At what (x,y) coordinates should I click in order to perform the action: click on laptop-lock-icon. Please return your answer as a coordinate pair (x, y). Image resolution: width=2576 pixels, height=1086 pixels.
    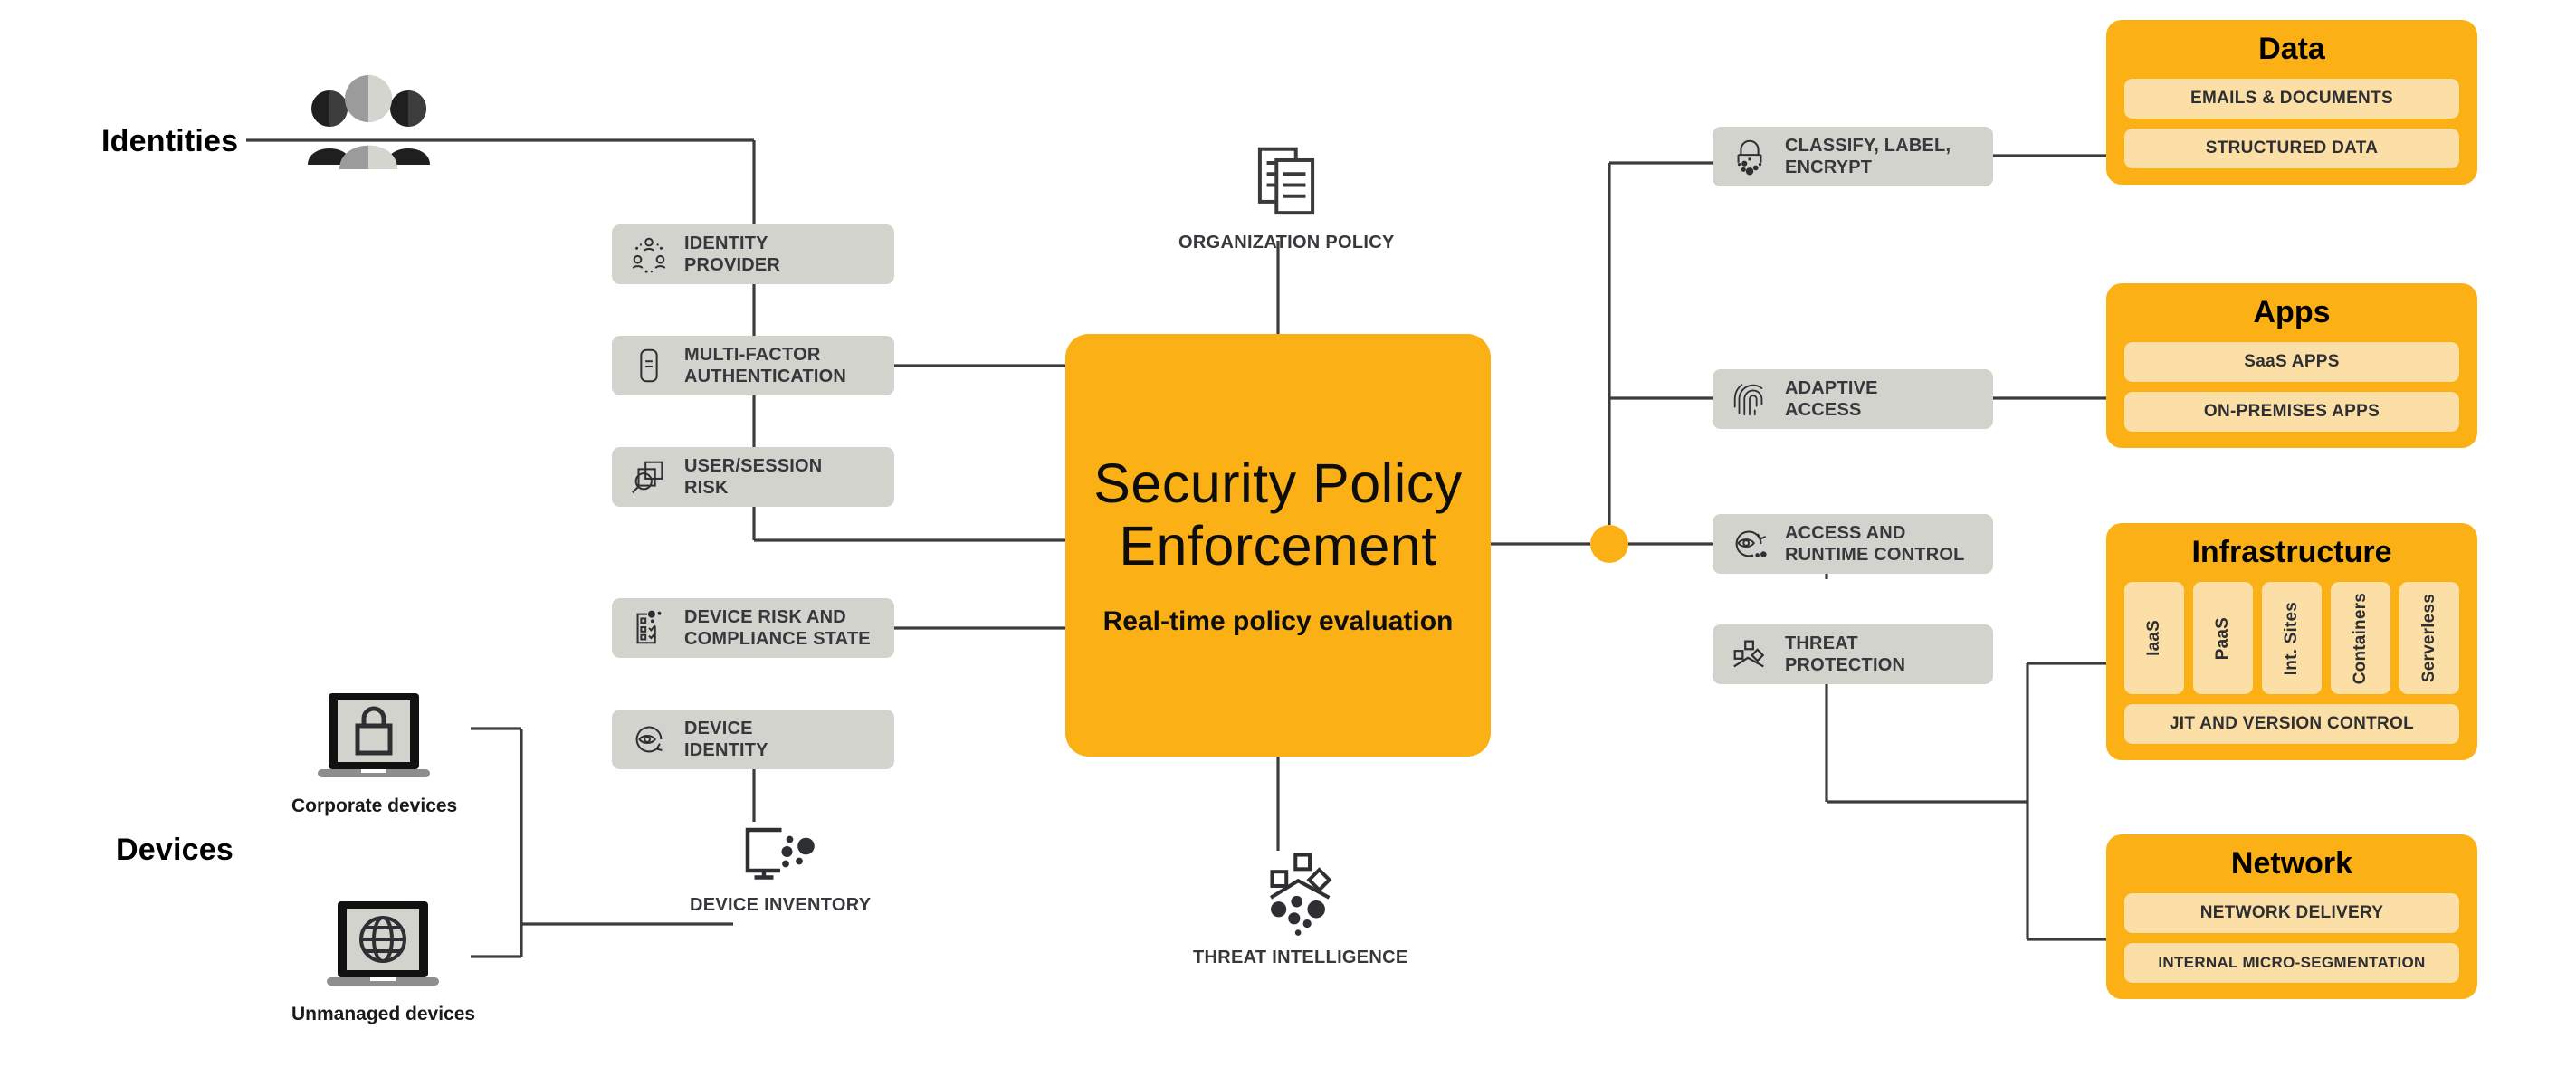
    Looking at the image, I should click on (374, 735).